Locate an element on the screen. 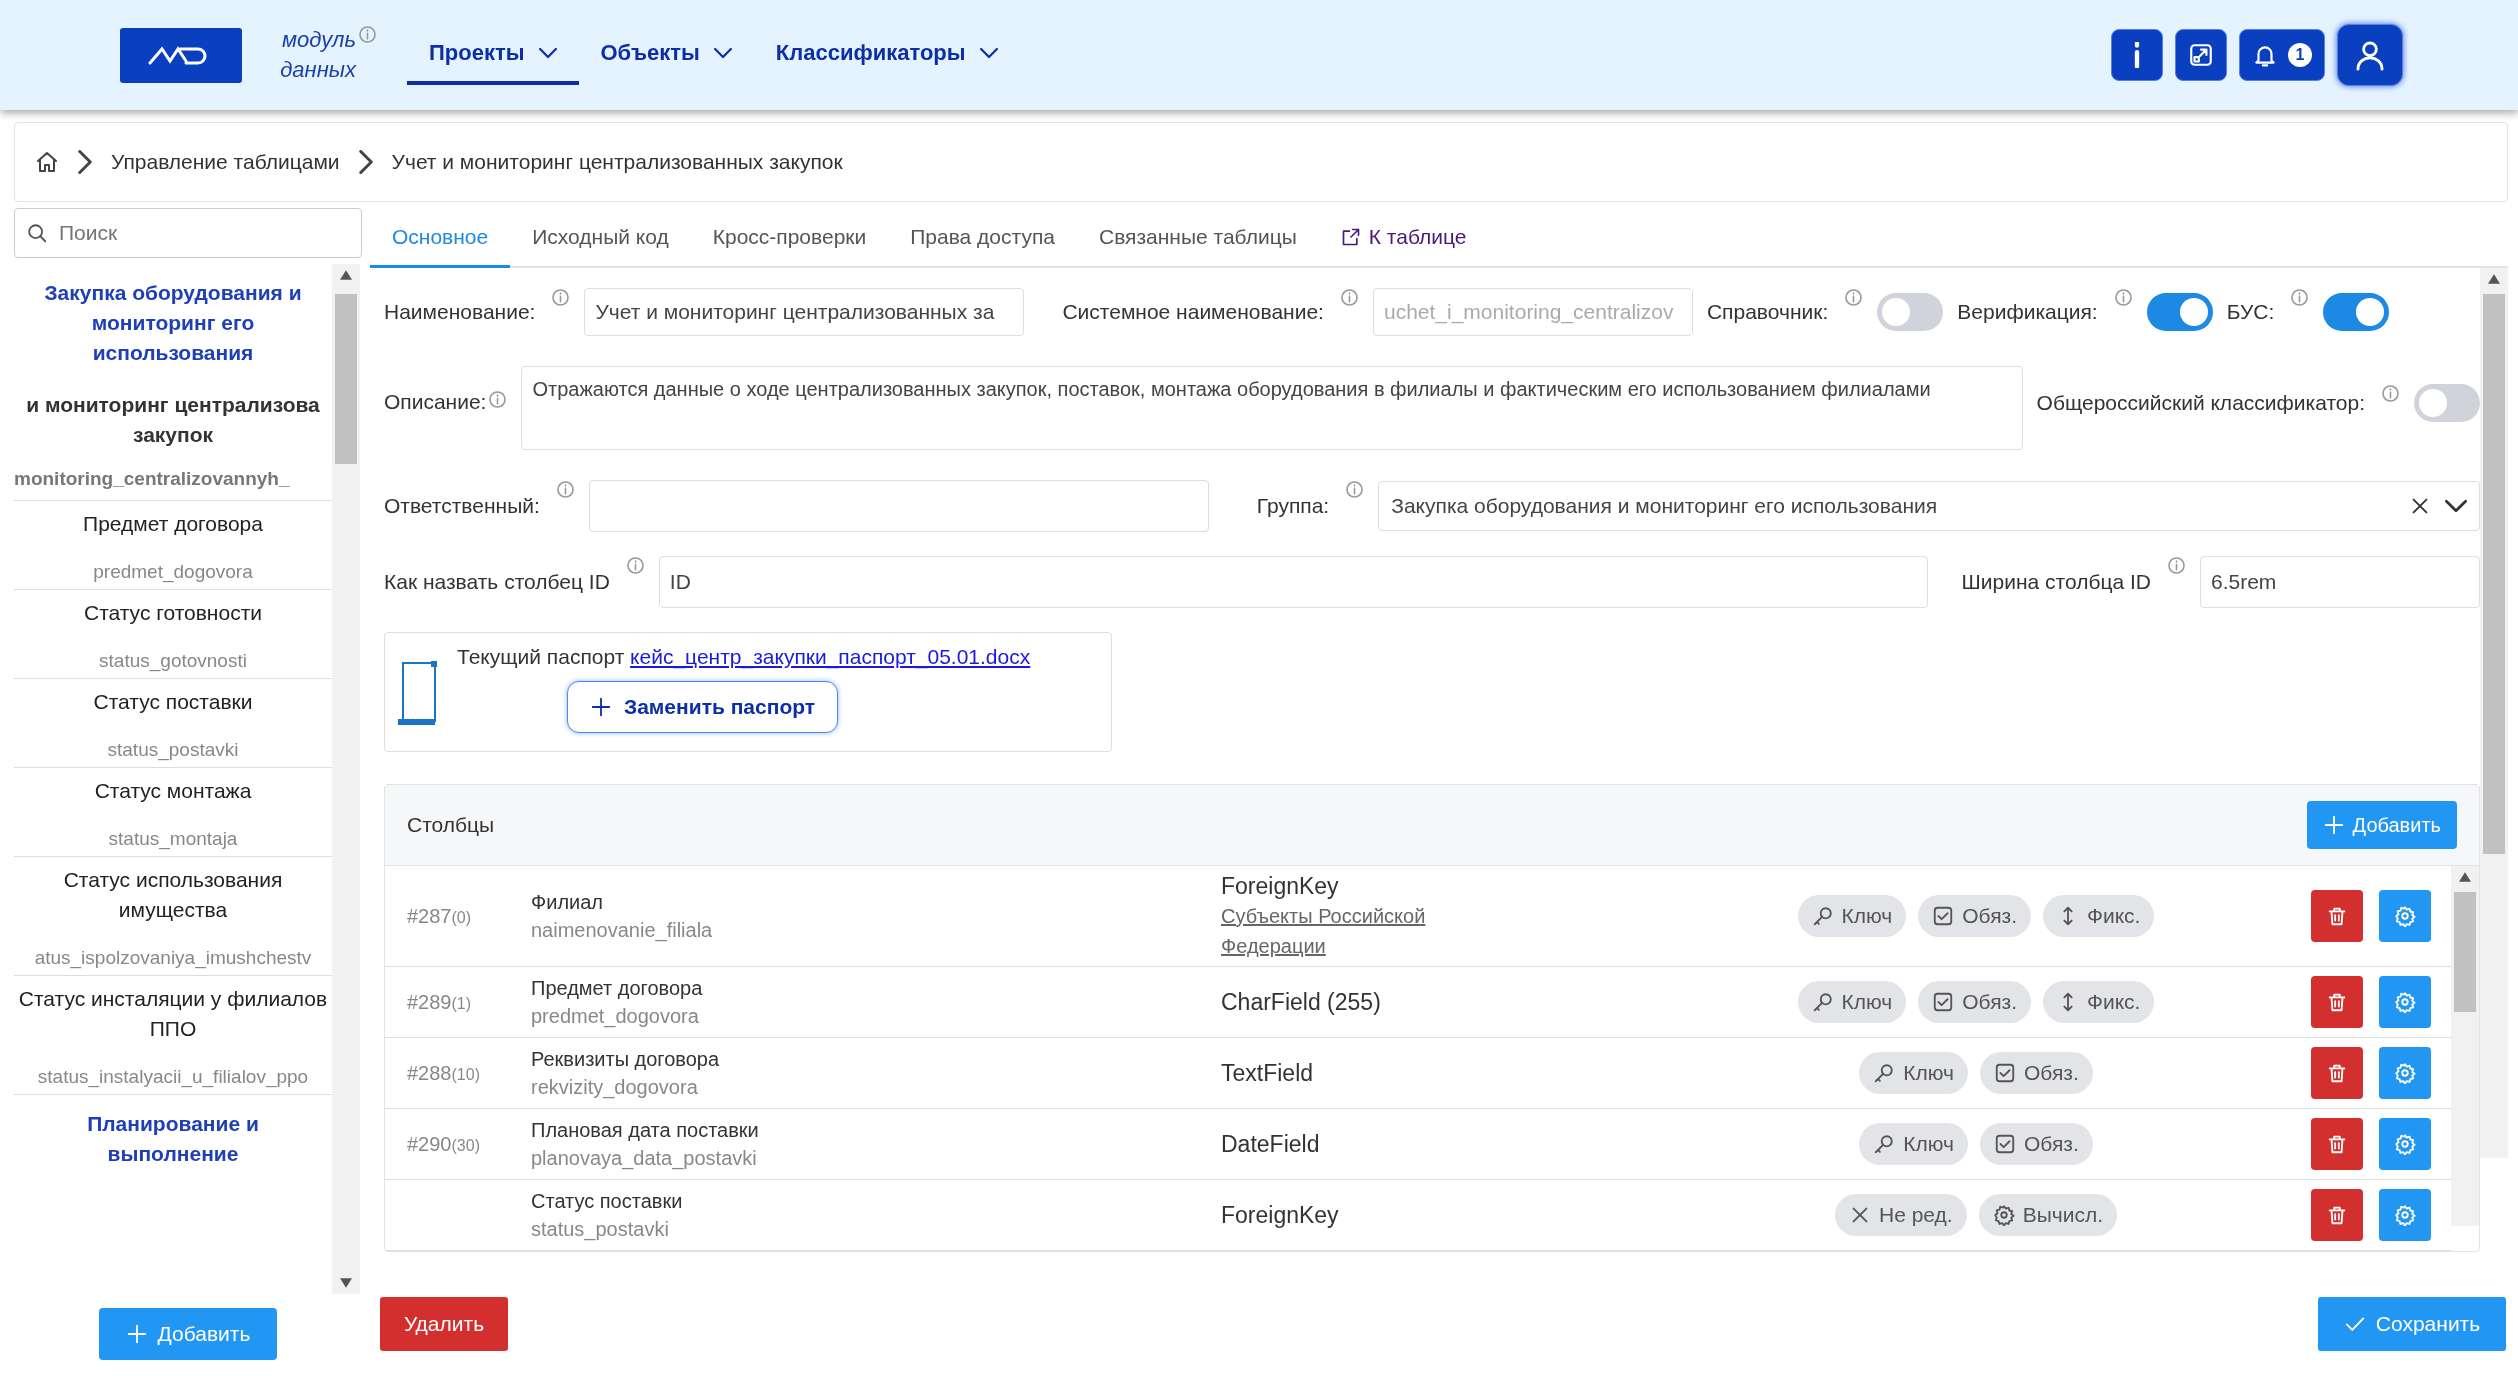 Image resolution: width=2518 pixels, height=1376 pixels. tab: Исходный код is located at coordinates (600, 238).